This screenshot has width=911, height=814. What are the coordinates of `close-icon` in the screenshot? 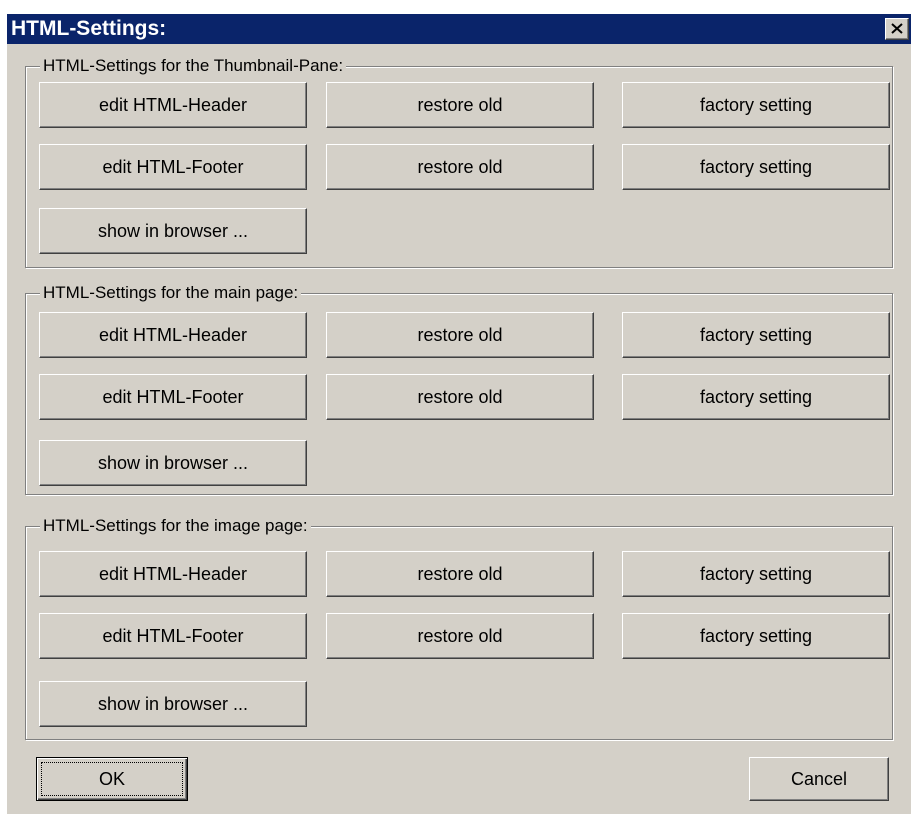 It's located at (897, 28).